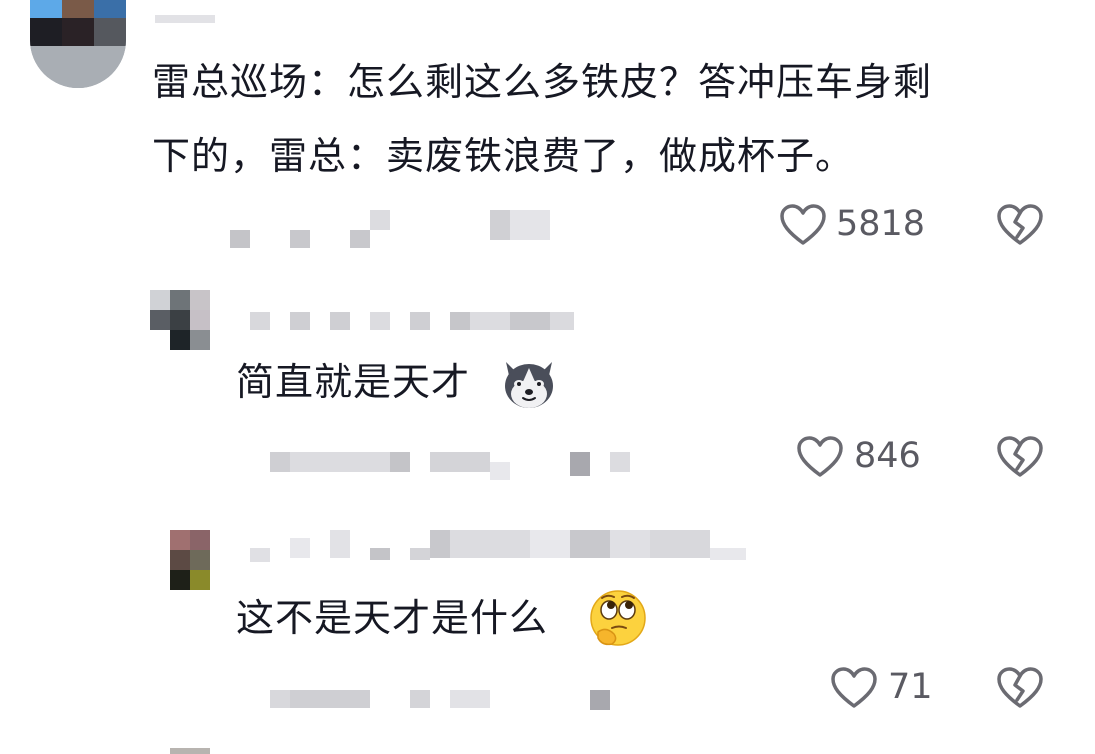  Describe the element at coordinates (392, 618) in the screenshot. I see `comment-text: 这不是天才是什么` at that location.